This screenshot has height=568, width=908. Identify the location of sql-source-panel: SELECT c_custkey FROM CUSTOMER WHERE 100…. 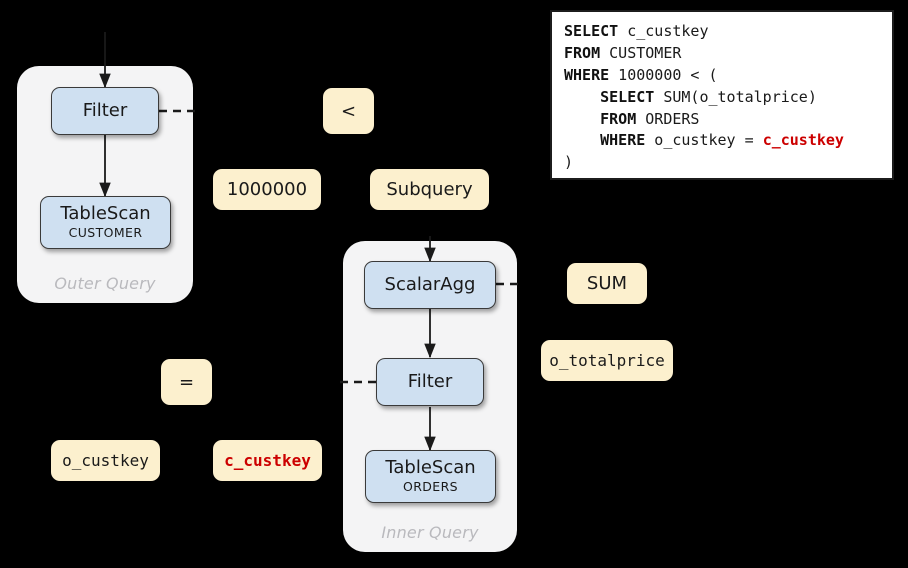
(722, 95).